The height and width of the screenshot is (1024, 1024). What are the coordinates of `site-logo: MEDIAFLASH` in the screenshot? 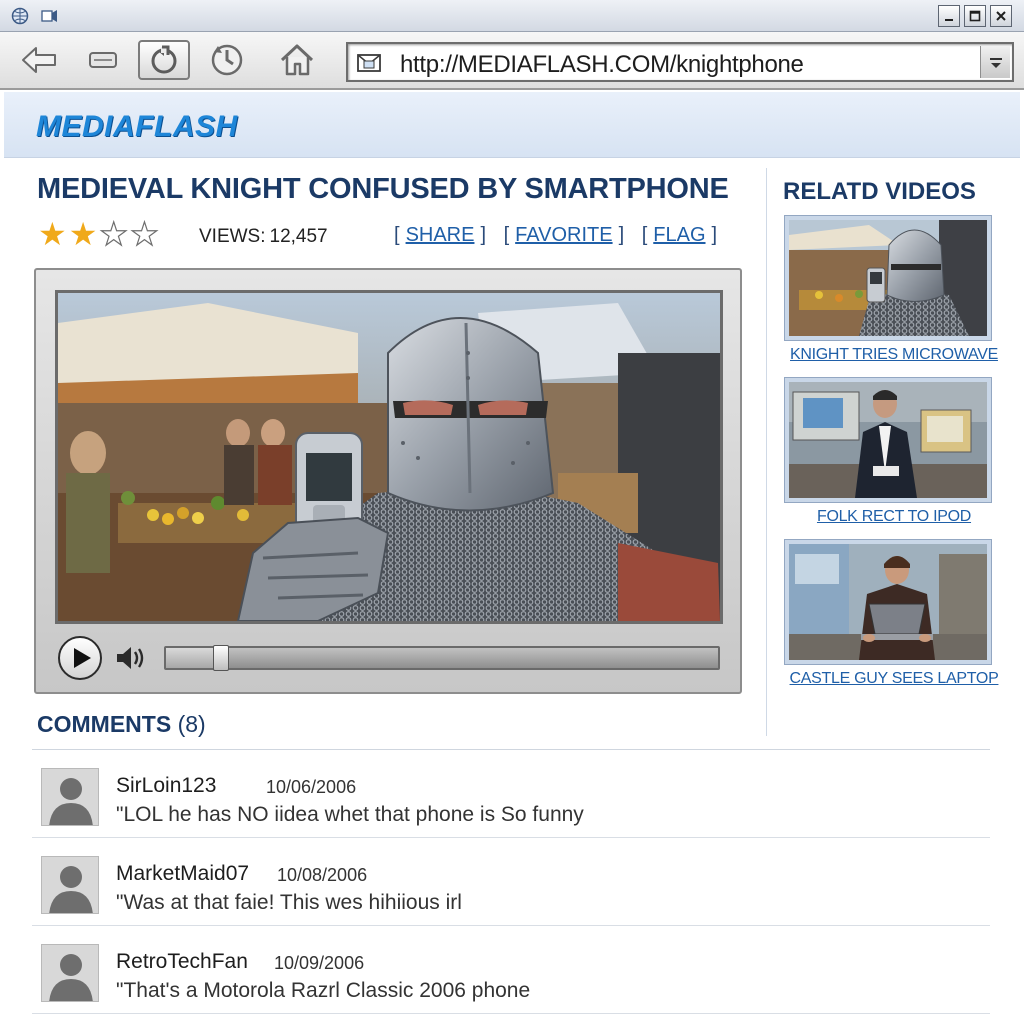 It's located at (137, 127).